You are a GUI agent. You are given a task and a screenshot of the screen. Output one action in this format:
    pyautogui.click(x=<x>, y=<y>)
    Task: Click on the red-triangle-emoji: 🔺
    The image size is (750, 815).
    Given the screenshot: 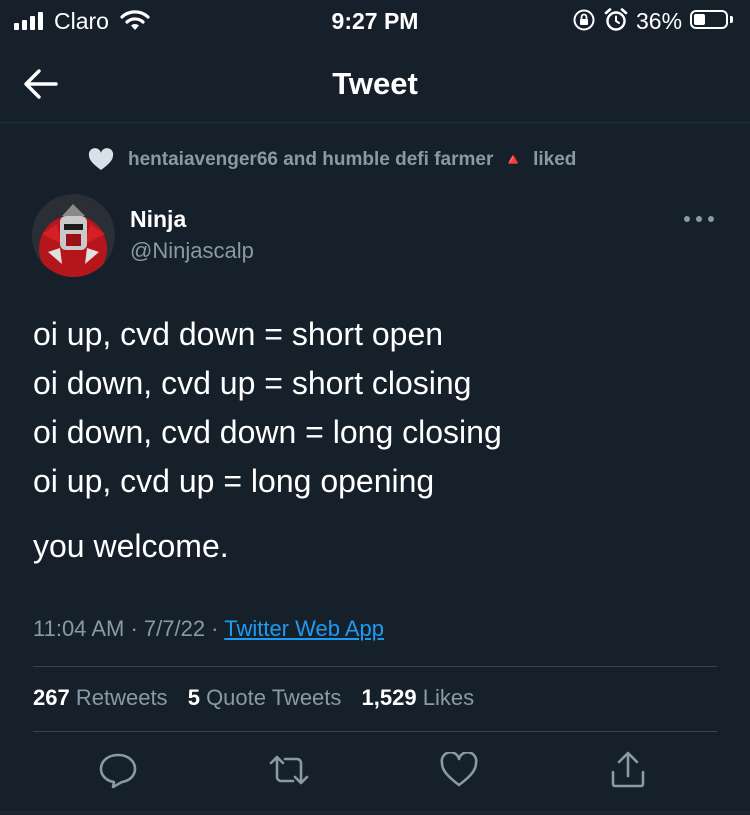 What is the action you would take?
    pyautogui.click(x=513, y=159)
    